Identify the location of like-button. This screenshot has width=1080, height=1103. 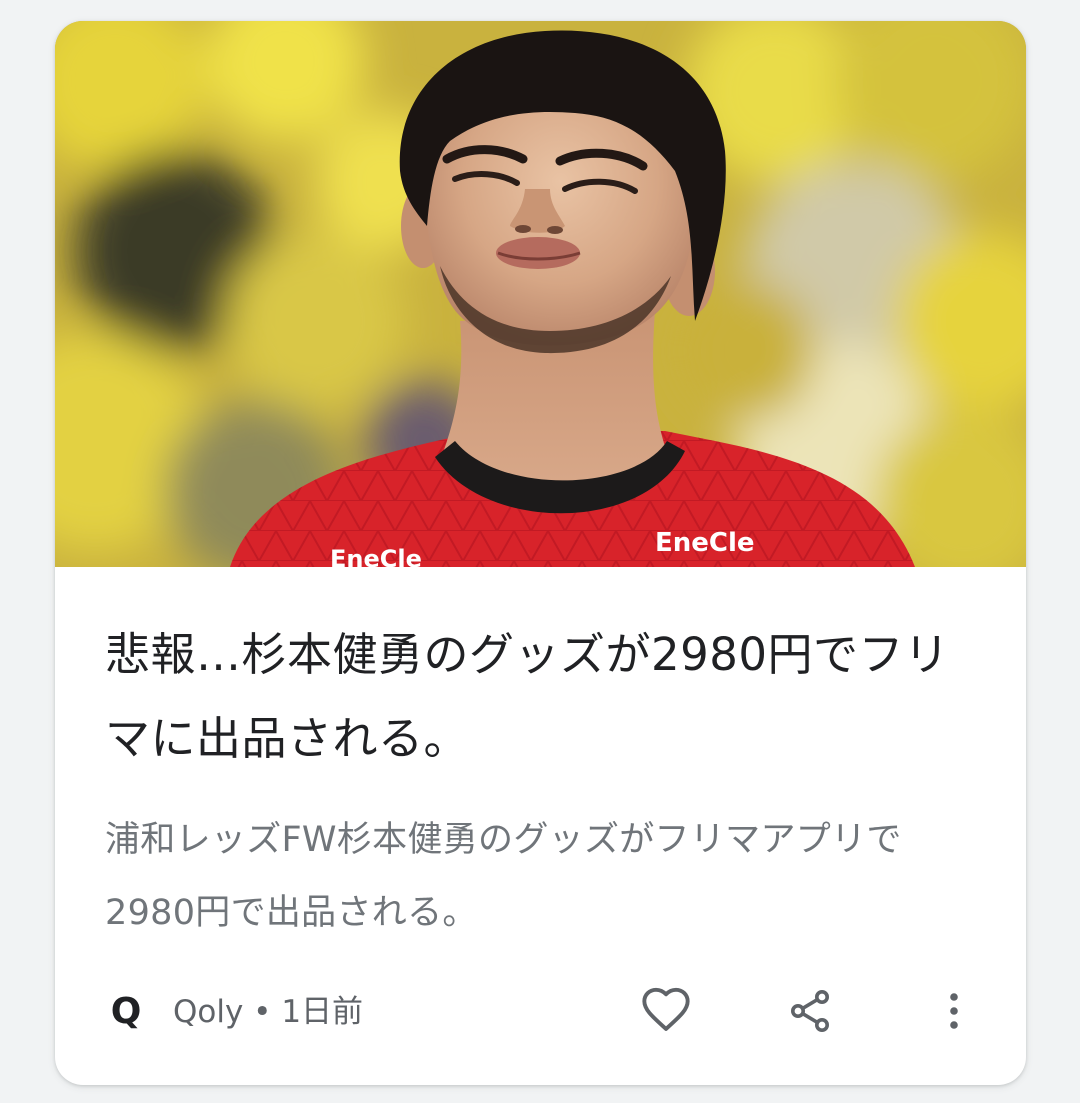
(666, 1011).